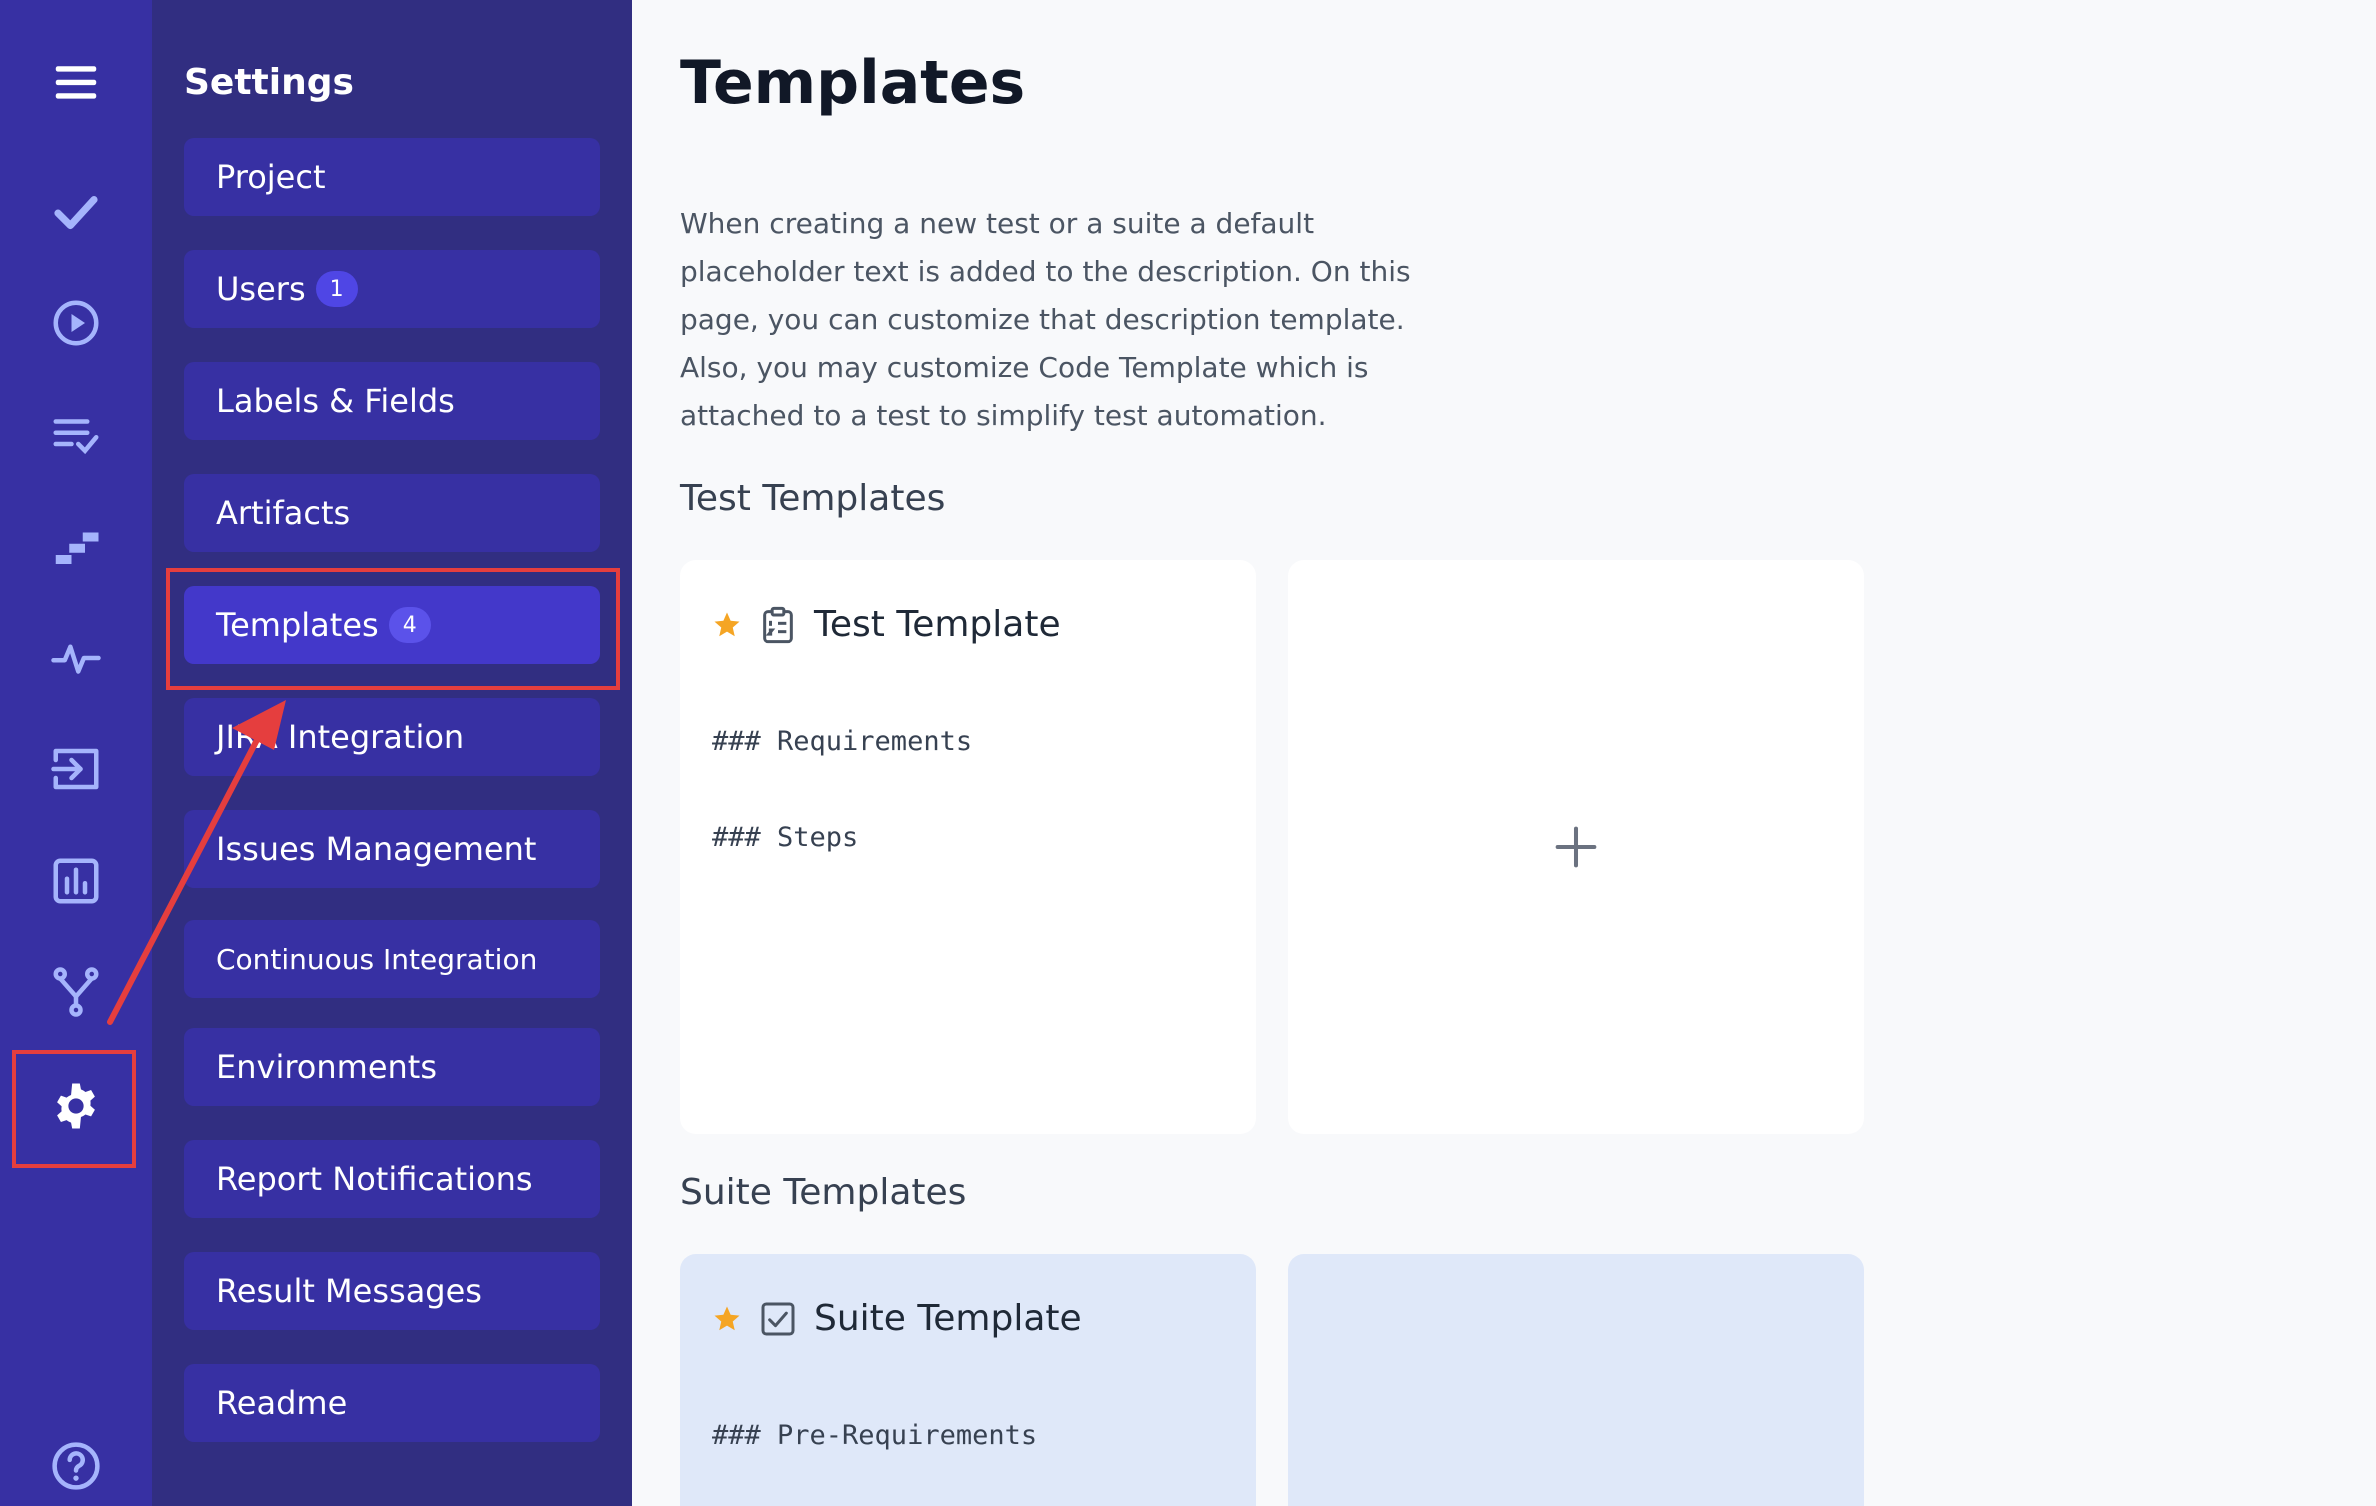  I want to click on nav-item-readme: Readme, so click(392, 1403).